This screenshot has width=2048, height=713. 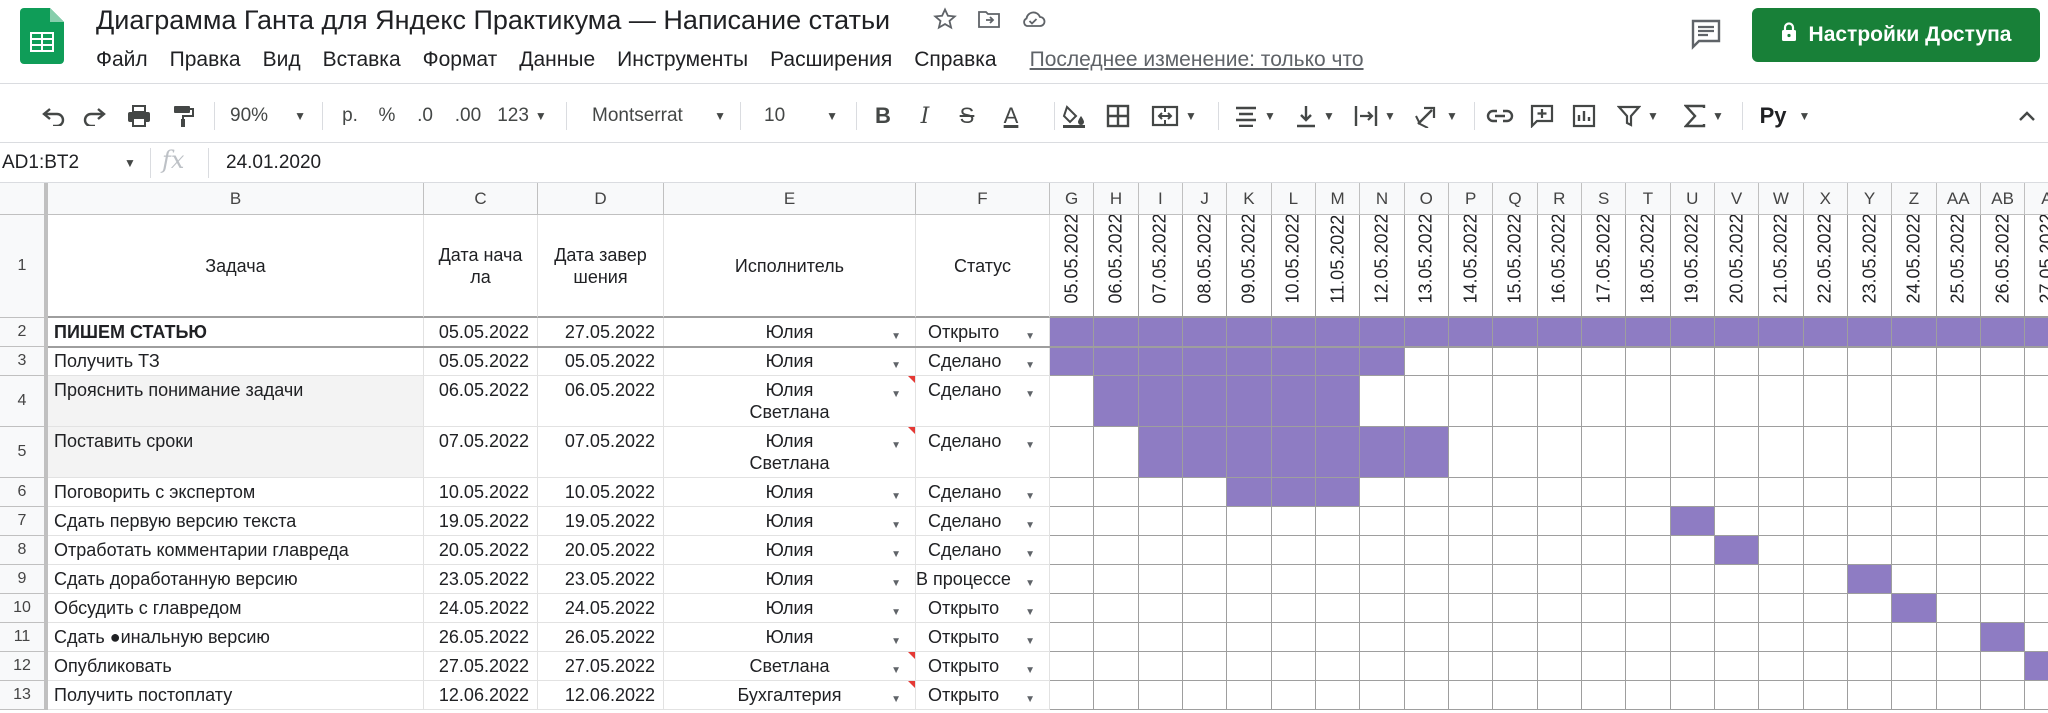 I want to click on executor-cell: Юлия Светлана ▼, so click(x=790, y=452).